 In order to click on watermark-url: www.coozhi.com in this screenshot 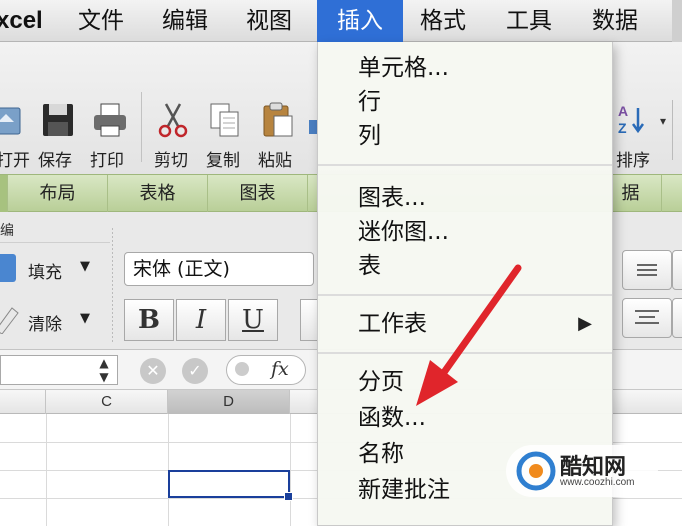, I will do `click(597, 482)`.